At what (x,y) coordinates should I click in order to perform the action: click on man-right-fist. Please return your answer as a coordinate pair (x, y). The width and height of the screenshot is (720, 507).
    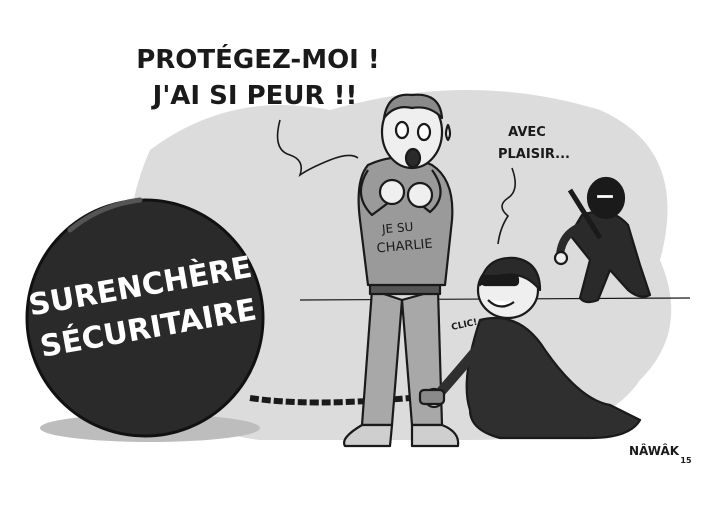
    Looking at the image, I should click on (420, 195).